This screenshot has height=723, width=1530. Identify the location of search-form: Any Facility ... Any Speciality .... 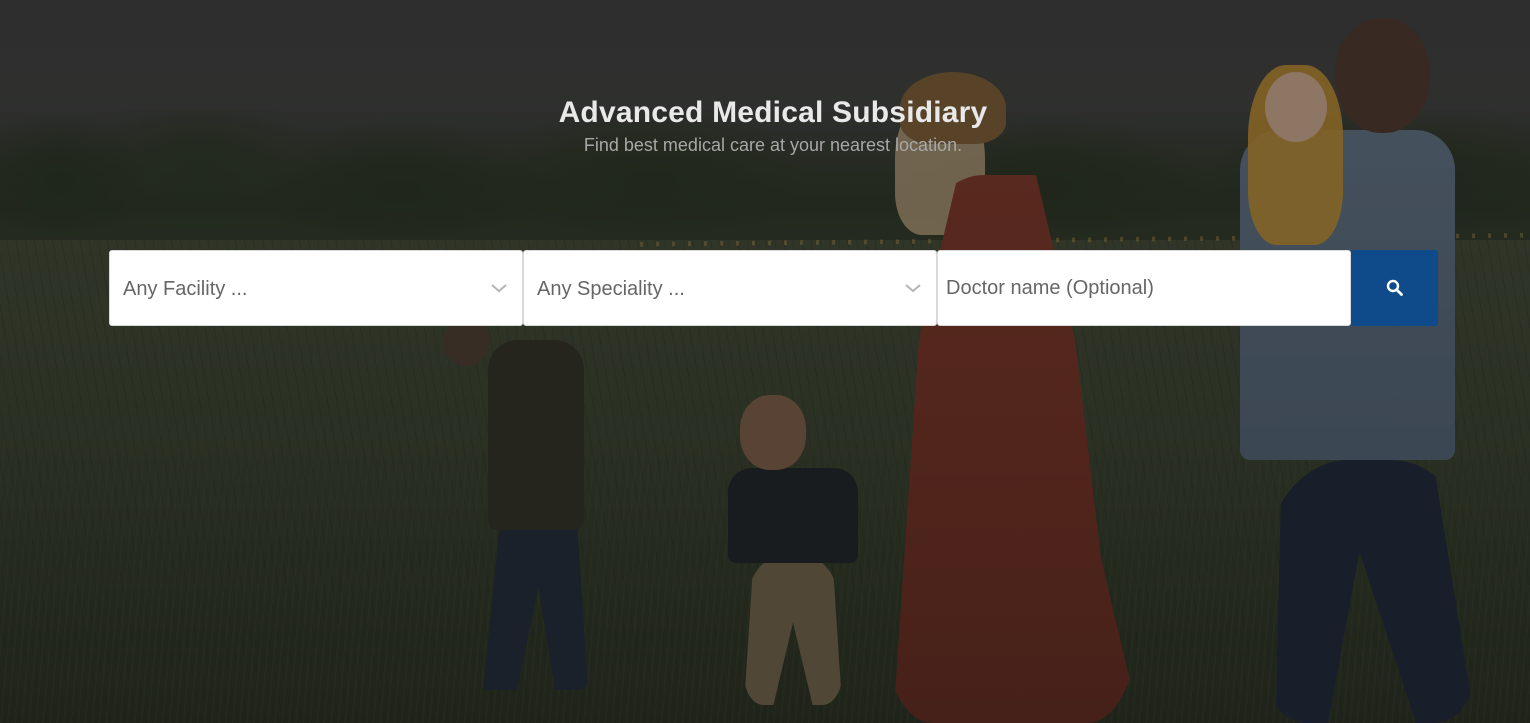
(773, 288).